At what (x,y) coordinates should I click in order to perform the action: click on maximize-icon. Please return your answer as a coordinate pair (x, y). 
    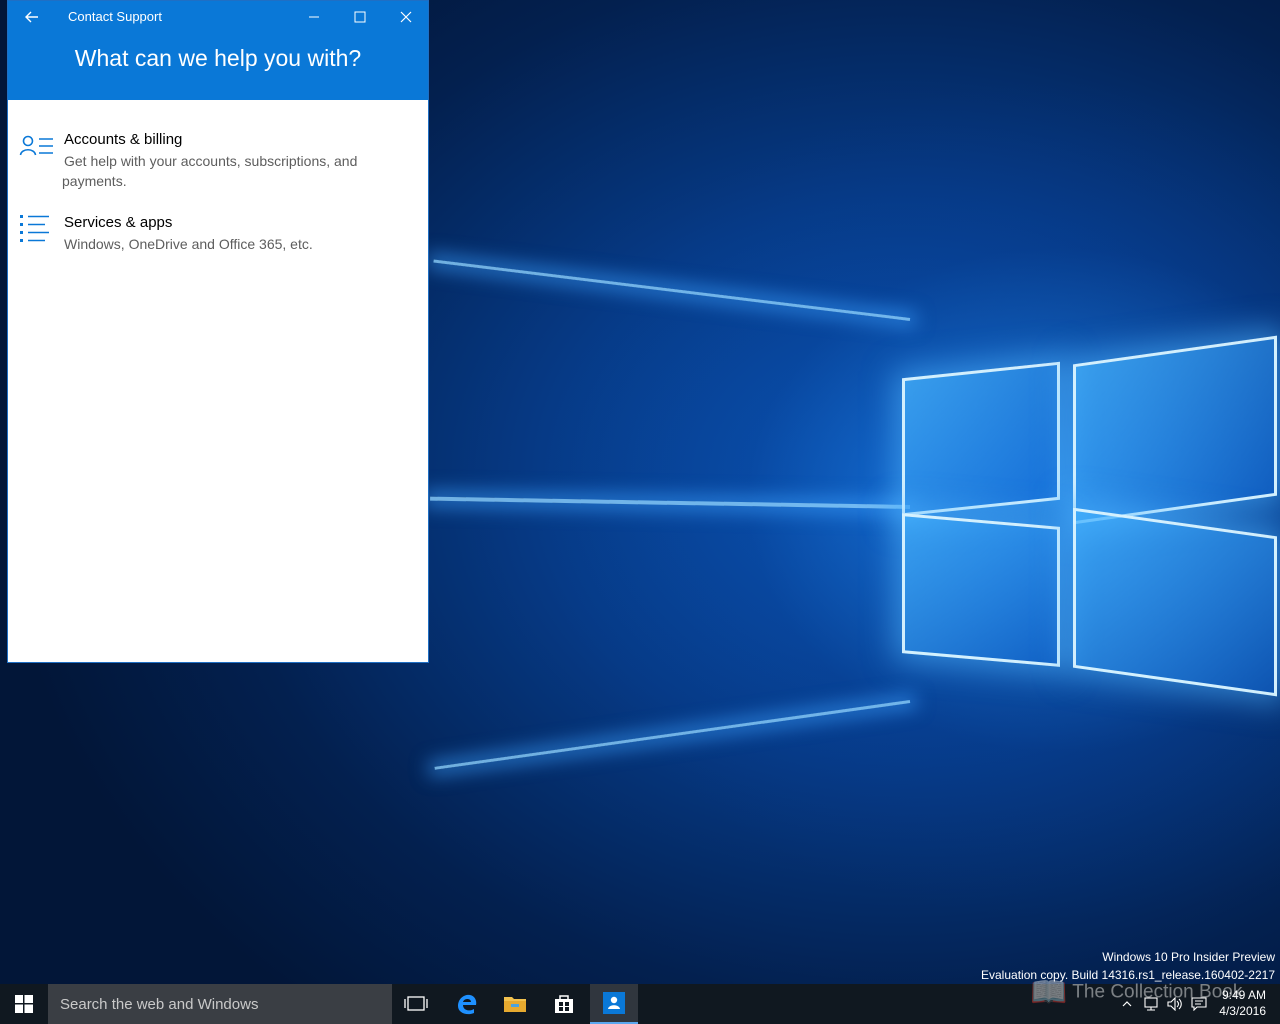
    Looking at the image, I should click on (360, 17).